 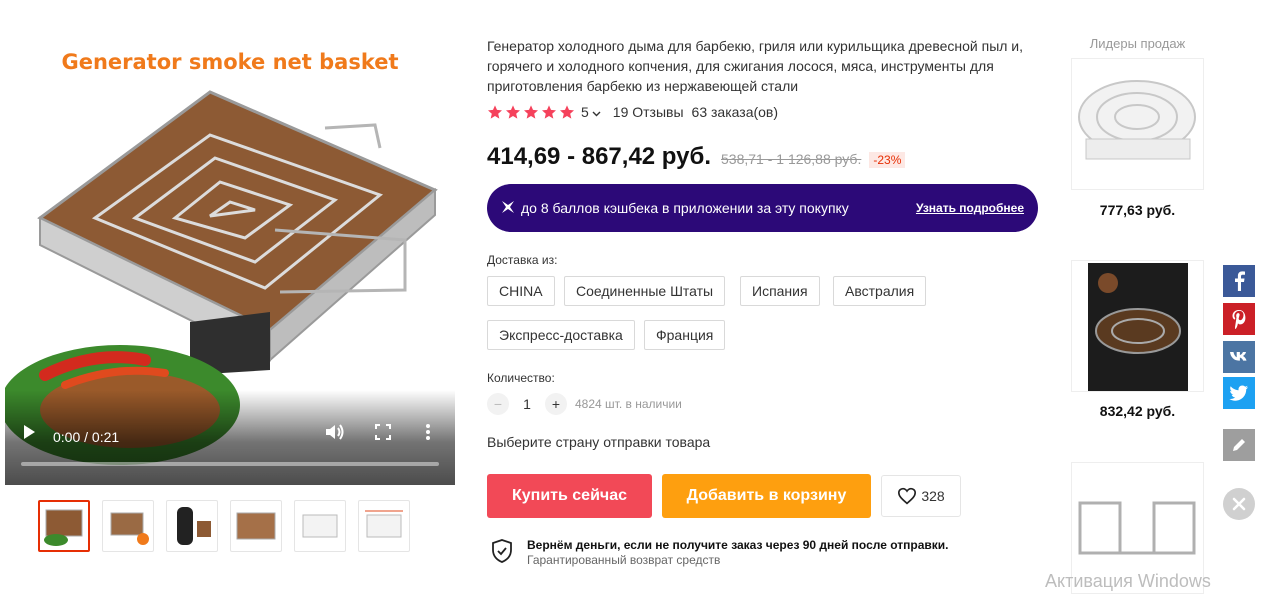 I want to click on quantity-increase-button: +, so click(x=556, y=404).